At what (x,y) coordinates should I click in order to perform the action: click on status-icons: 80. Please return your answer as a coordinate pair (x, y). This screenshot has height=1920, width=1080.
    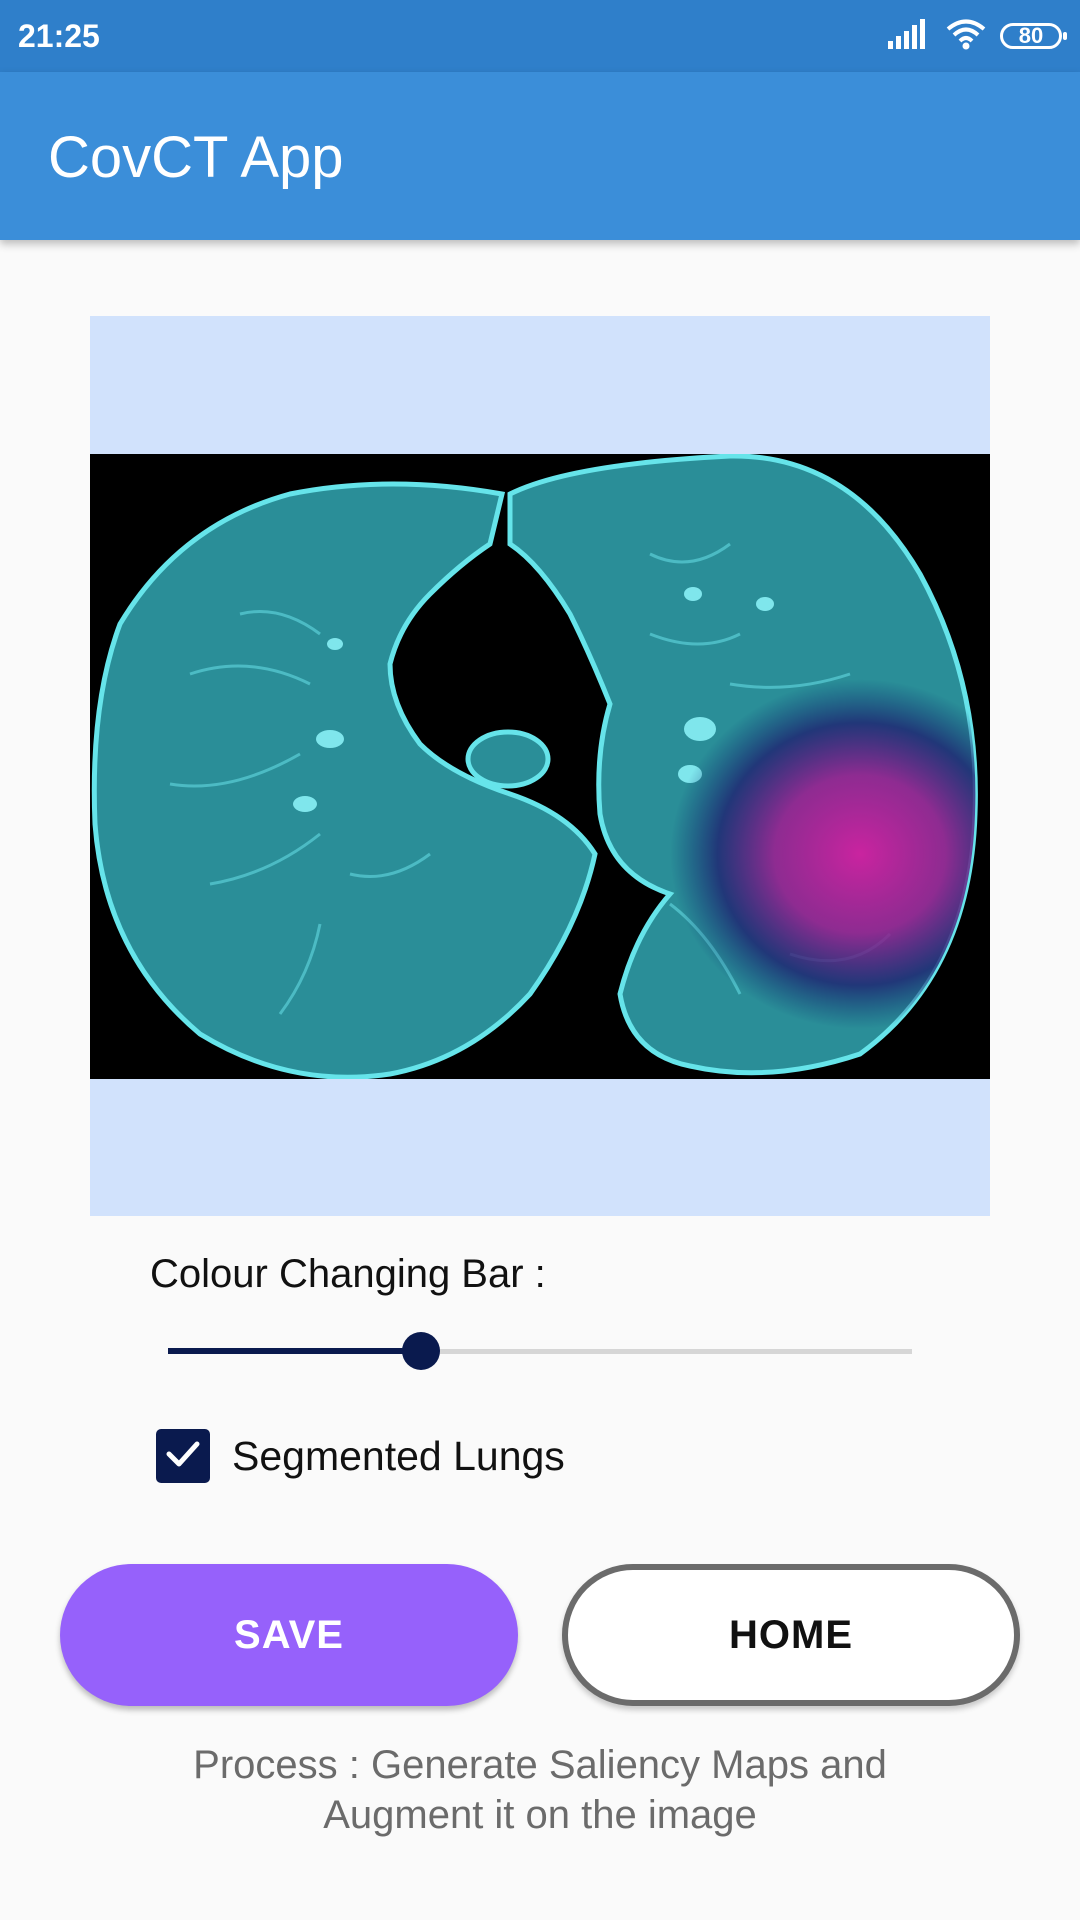
    Looking at the image, I should click on (977, 36).